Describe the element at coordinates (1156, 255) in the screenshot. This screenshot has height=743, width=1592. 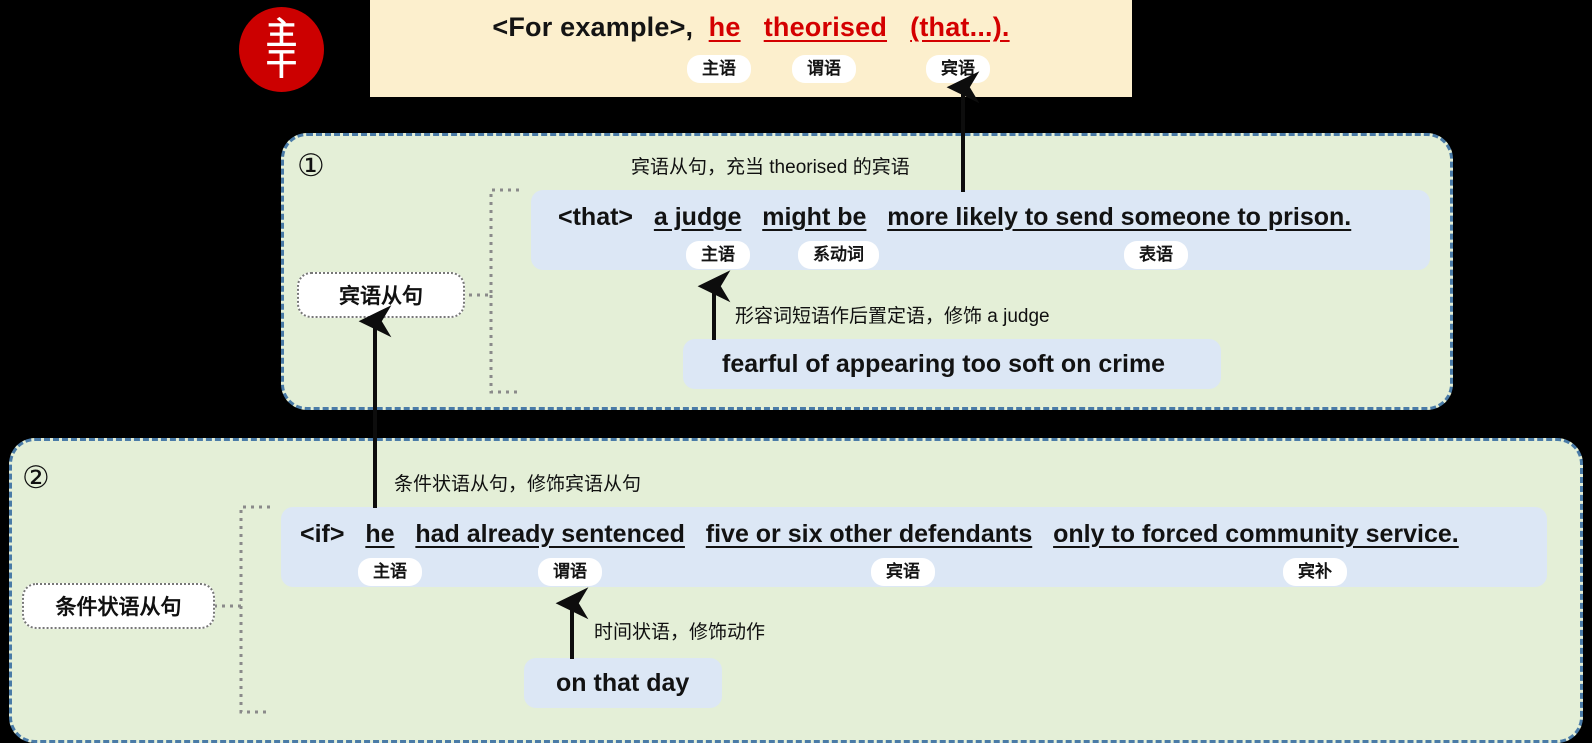
I see `pill-oc-predicative: 表语` at that location.